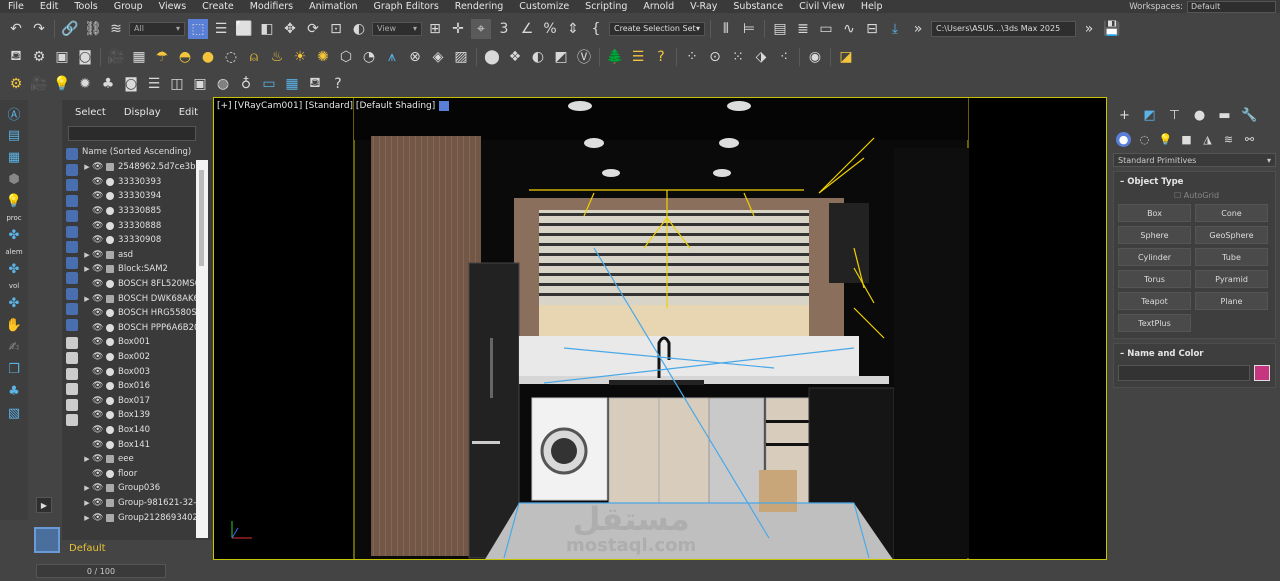 This screenshot has height=581, width=1280. I want to click on percent-snap-icon: %, so click(550, 29).